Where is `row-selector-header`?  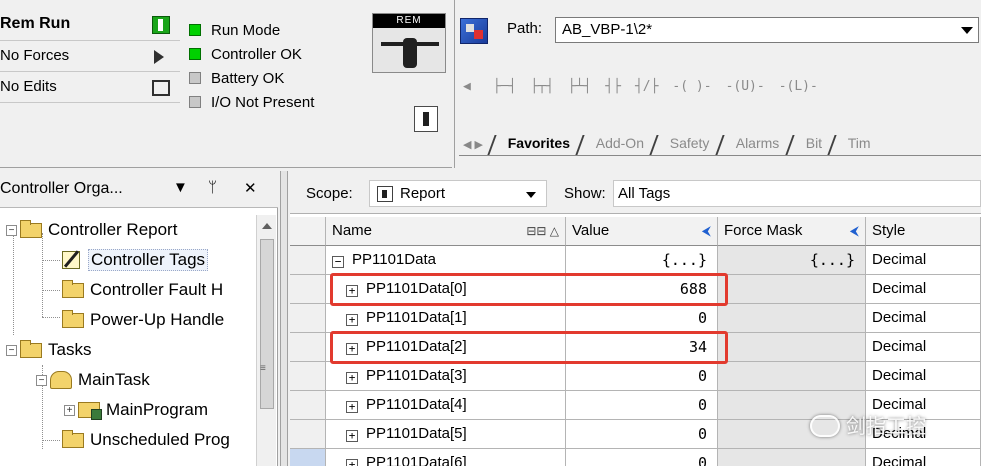
row-selector-header is located at coordinates (308, 231).